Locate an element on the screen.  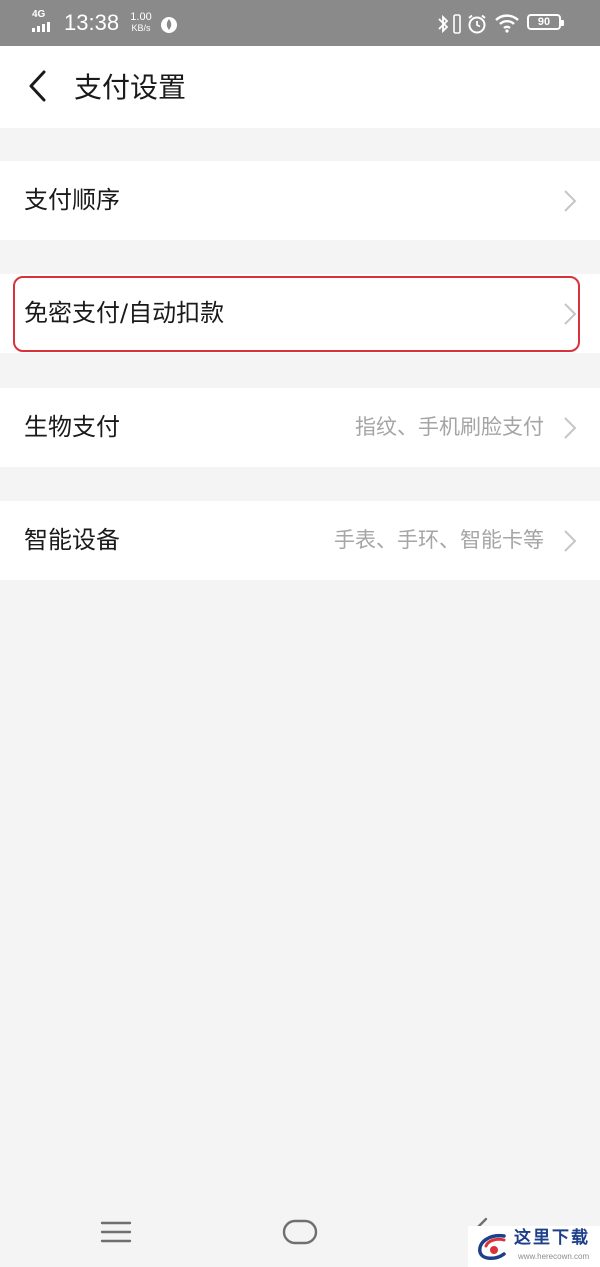
page-header: 支付设置 is located at coordinates (300, 87).